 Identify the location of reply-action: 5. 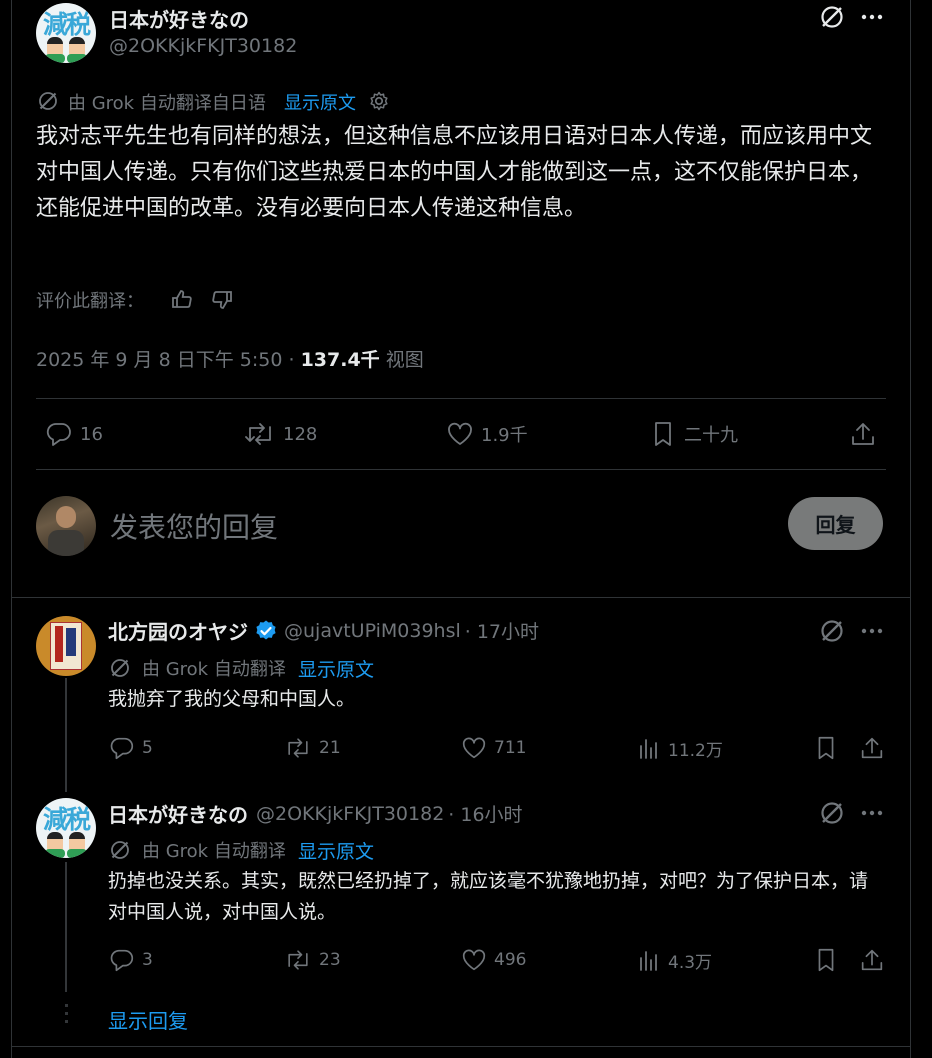
(130, 748).